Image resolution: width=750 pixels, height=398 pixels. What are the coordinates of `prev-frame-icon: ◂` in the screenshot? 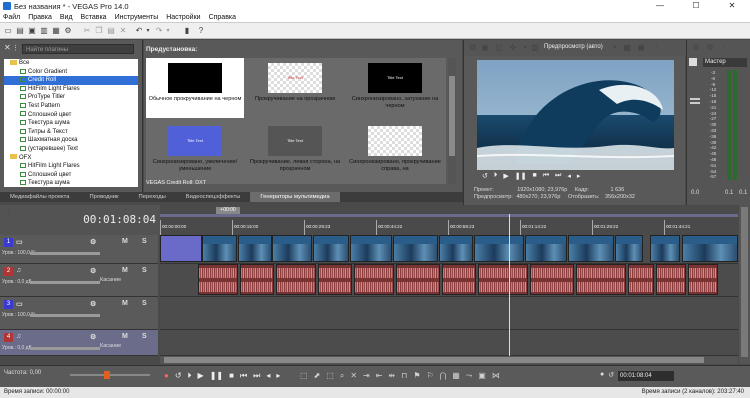 It's located at (569, 176).